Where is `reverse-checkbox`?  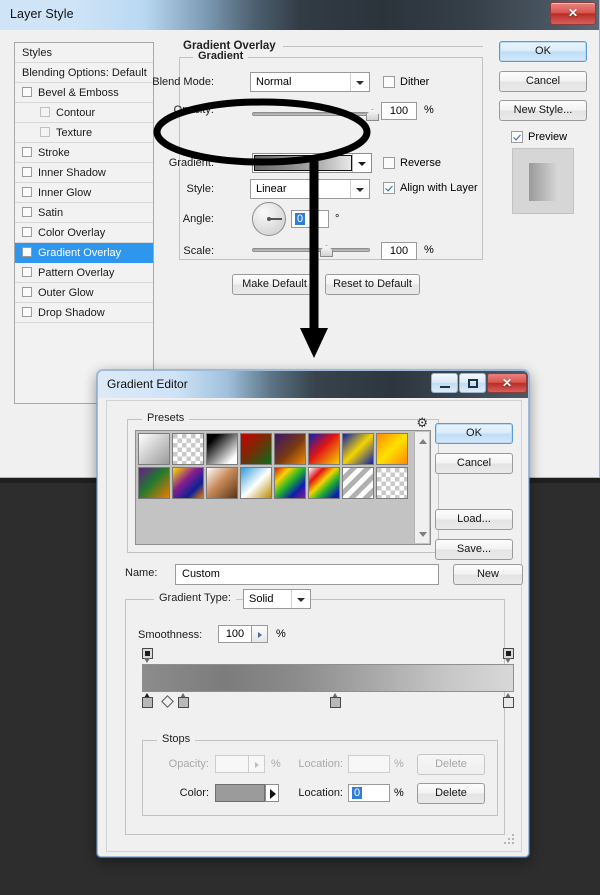 reverse-checkbox is located at coordinates (389, 163).